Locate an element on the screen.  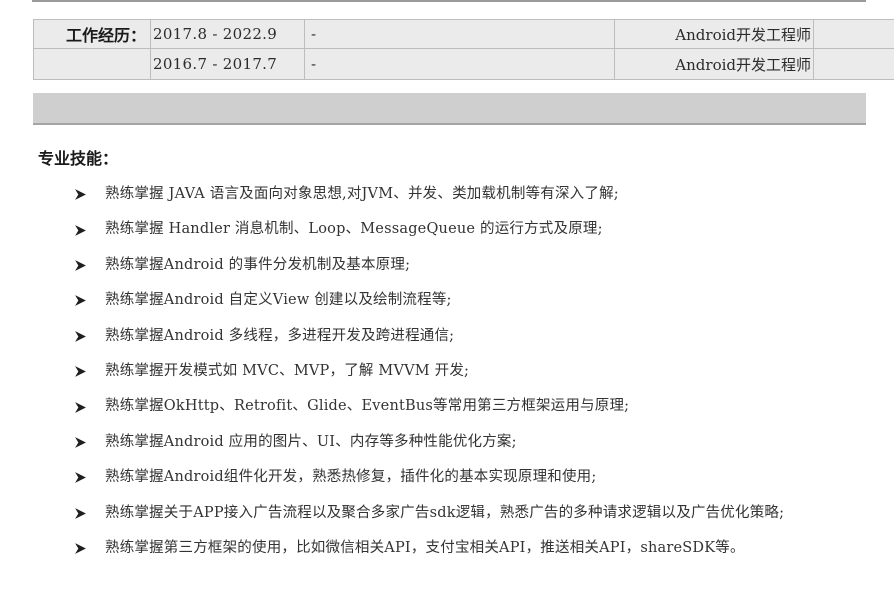
skill-text: 熟练掌握Android 的事件分发机制及基本原理; is located at coordinates (258, 264).